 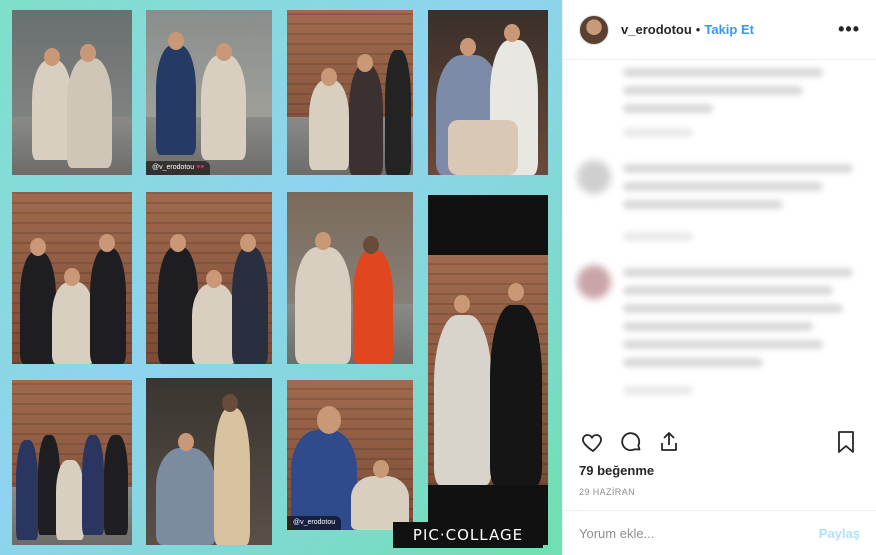 What do you see at coordinates (350, 455) in the screenshot?
I see `collage-tile: @v_erodotou` at bounding box center [350, 455].